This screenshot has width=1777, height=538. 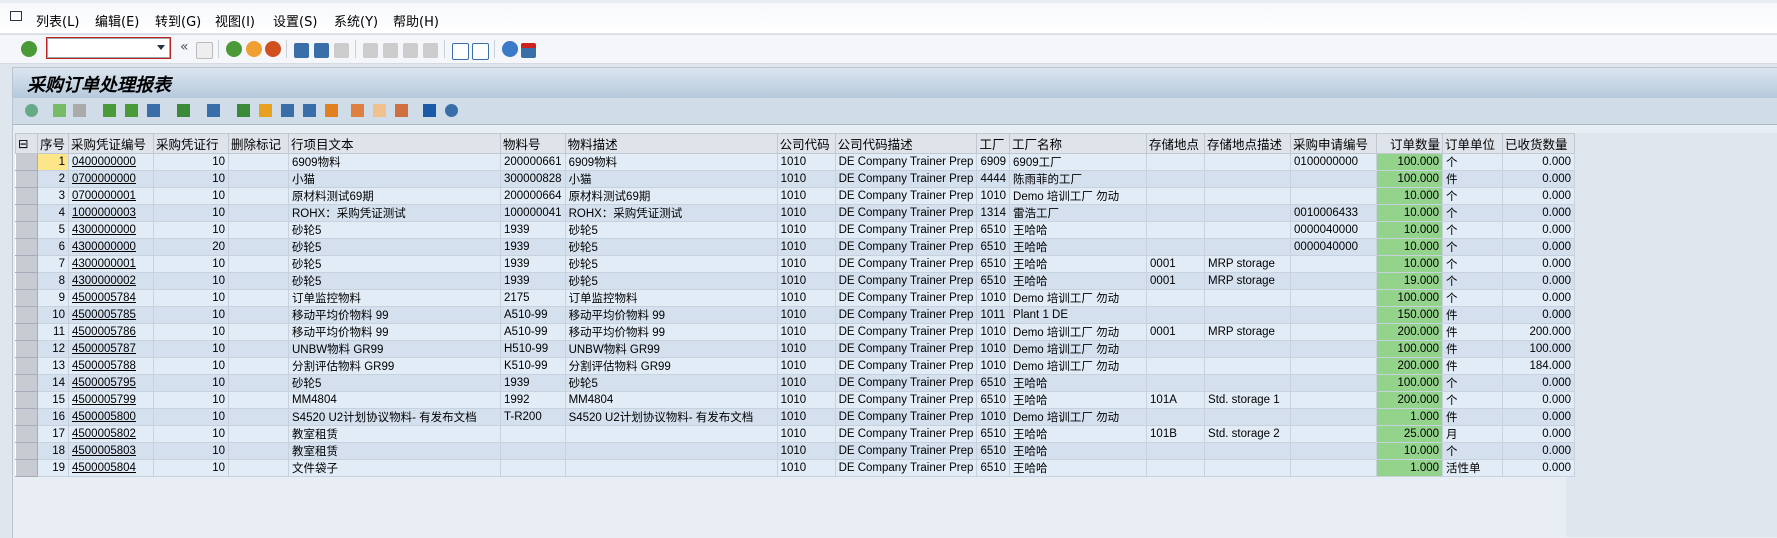 I want to click on collapse-icon: «, so click(x=184, y=47).